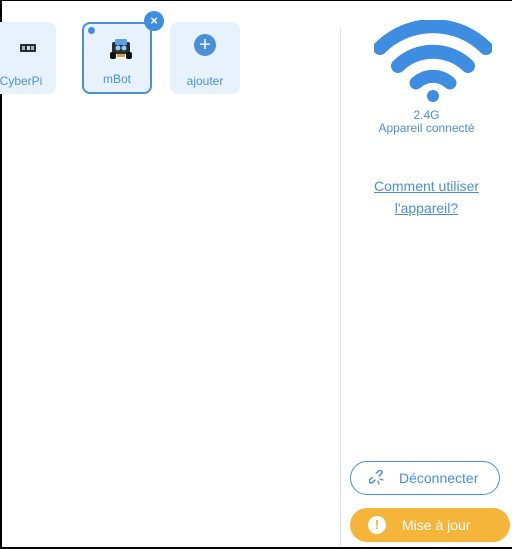 The height and width of the screenshot is (549, 512). What do you see at coordinates (28, 58) in the screenshot?
I see `device-card-cyberpi: CyberPi` at bounding box center [28, 58].